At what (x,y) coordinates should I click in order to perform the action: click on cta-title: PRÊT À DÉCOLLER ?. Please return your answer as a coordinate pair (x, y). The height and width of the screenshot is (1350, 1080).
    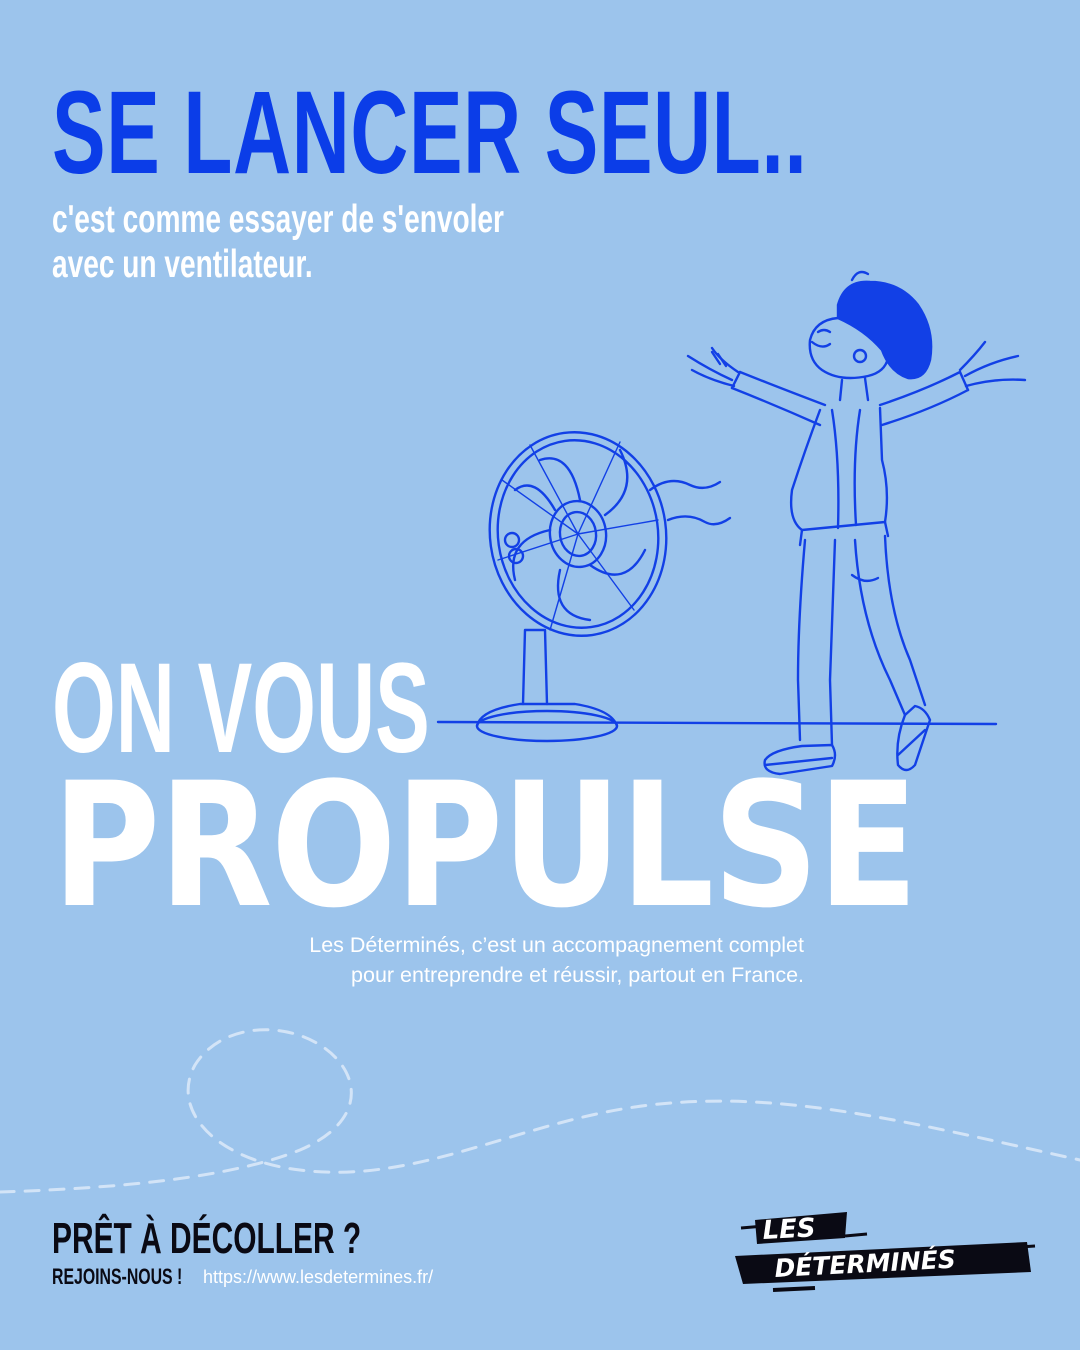
    Looking at the image, I should click on (279, 1239).